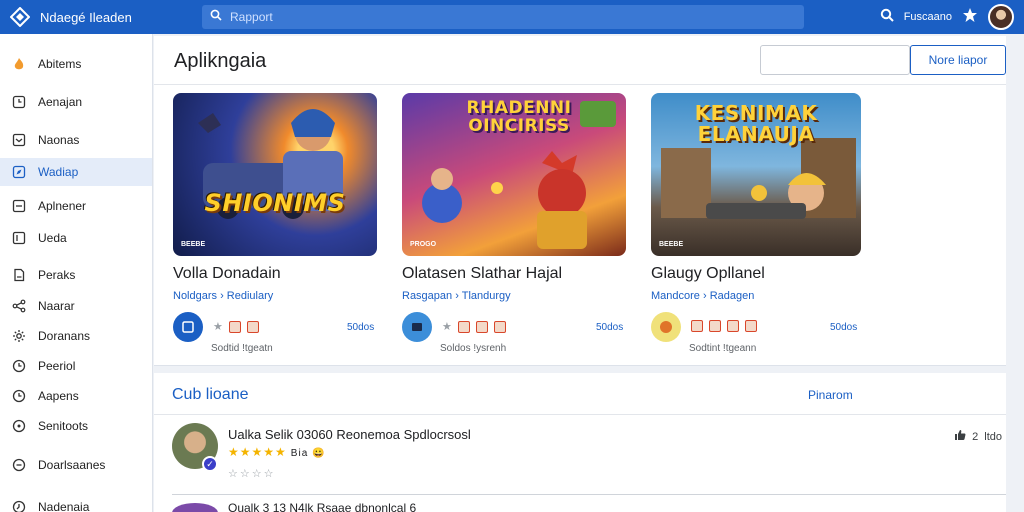 The width and height of the screenshot is (1024, 512). What do you see at coordinates (223, 296) in the screenshot?
I see `game-meta: Noldgars › Rediulary` at bounding box center [223, 296].